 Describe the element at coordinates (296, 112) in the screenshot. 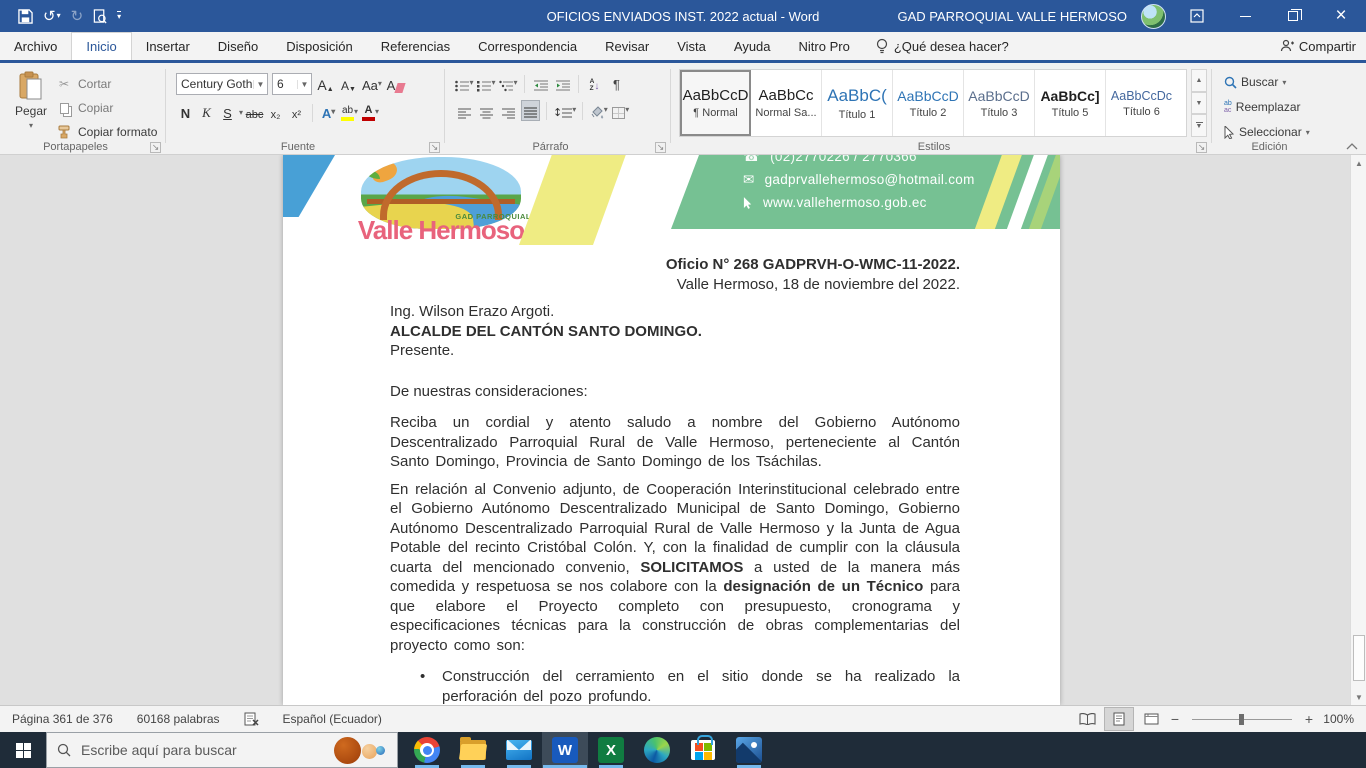

I see `superscript-button: x²` at that location.